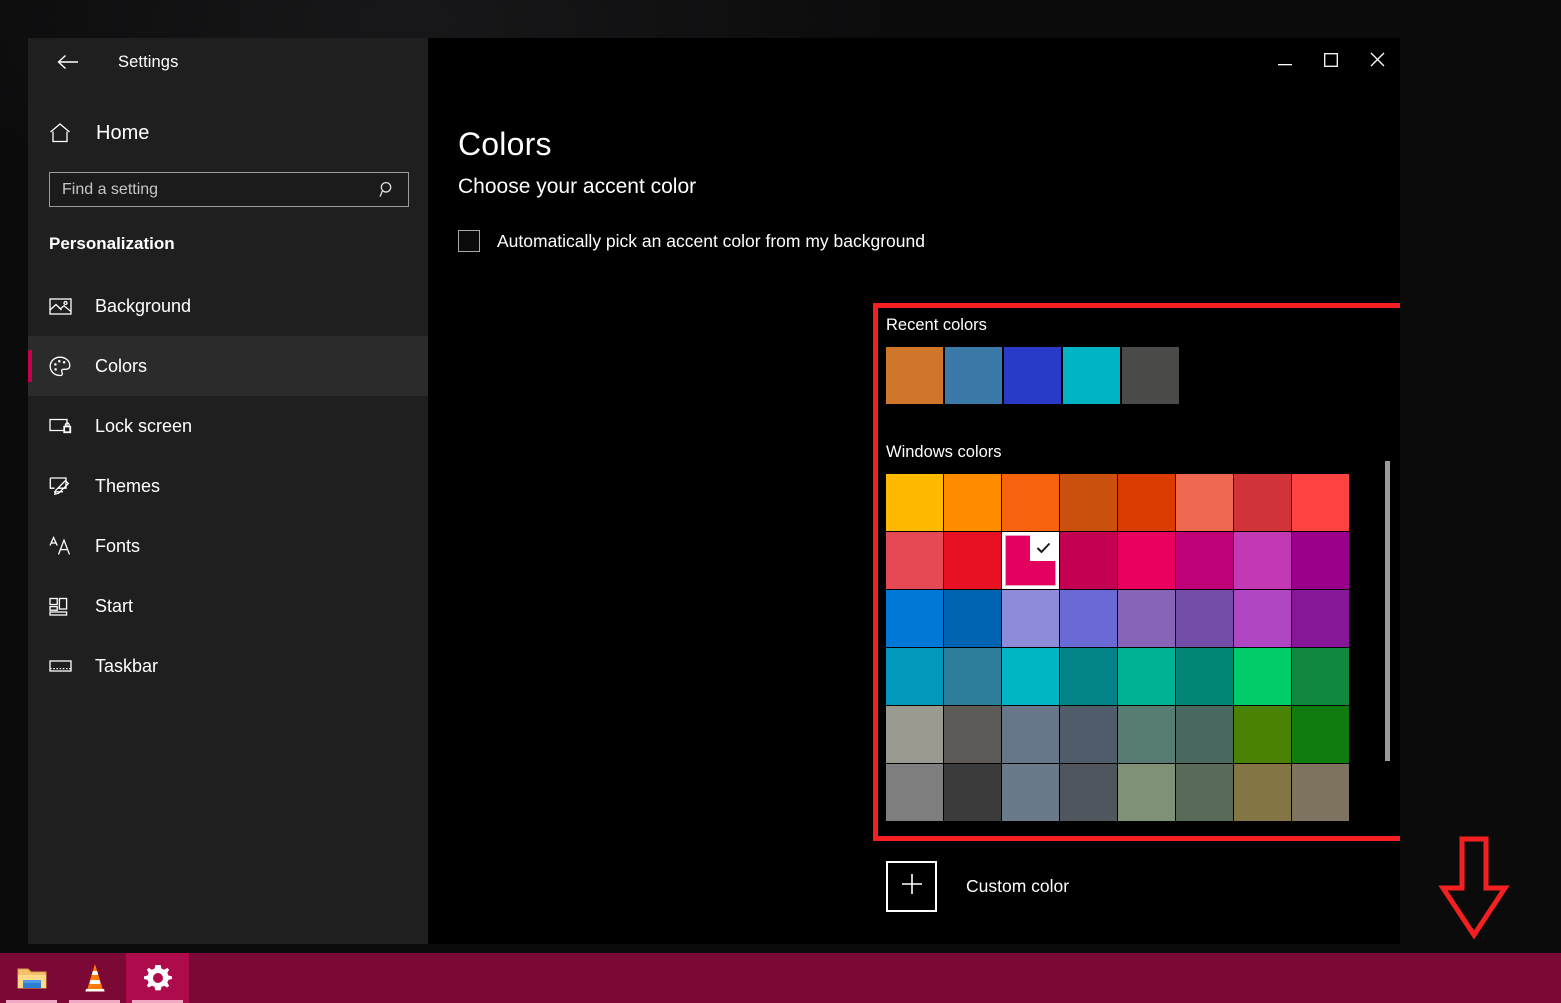 The image size is (1561, 1003). I want to click on home-icon, so click(68, 133).